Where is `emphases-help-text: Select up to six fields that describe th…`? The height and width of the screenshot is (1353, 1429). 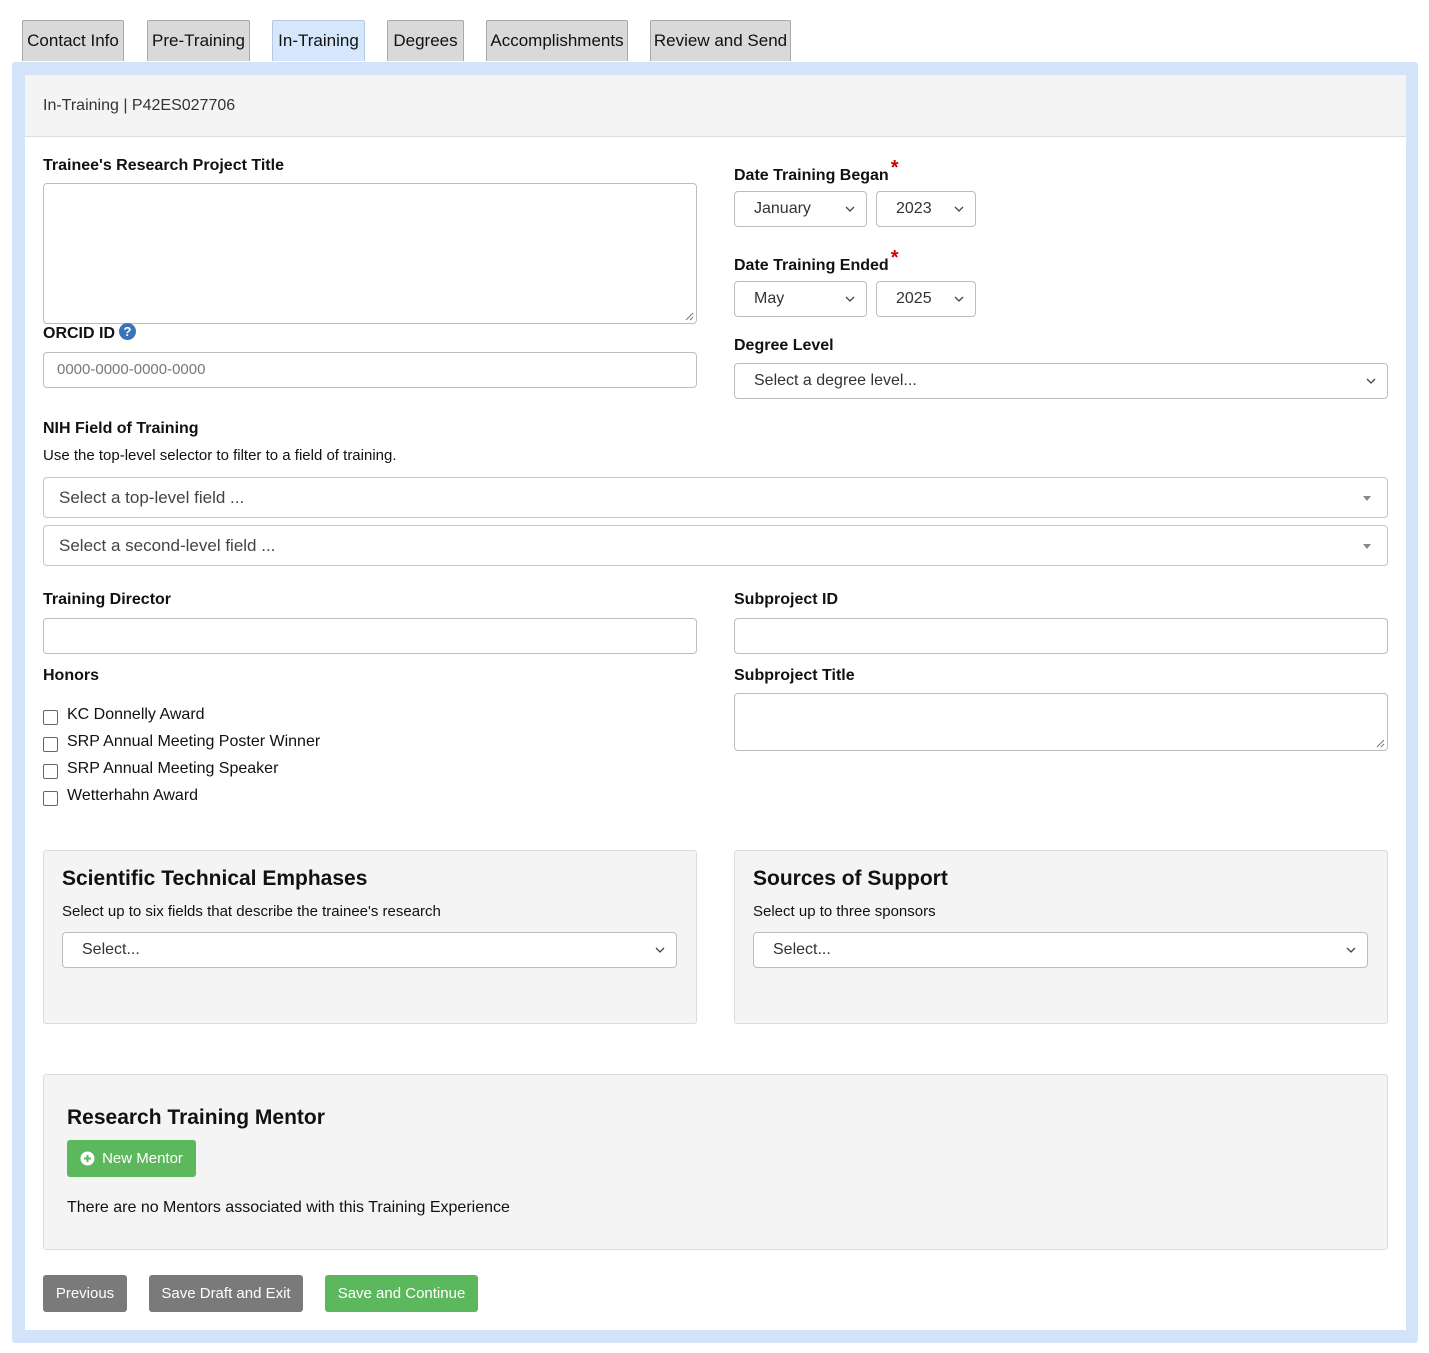
emphases-help-text: Select up to six fields that describe th… is located at coordinates (251, 911).